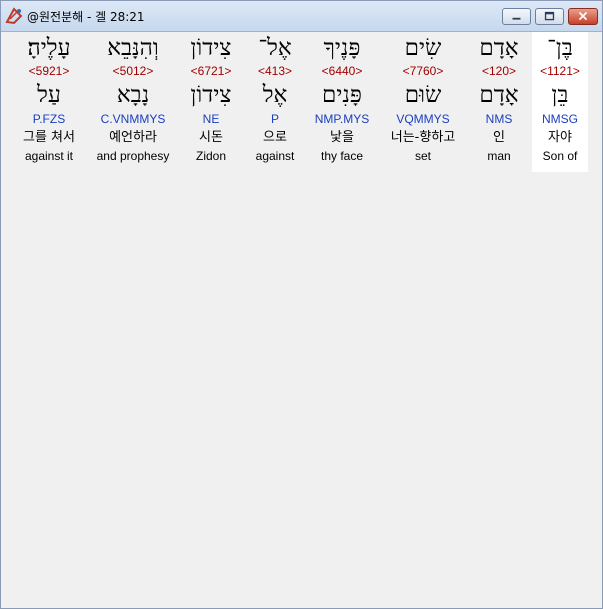  I want to click on hebrew-lemma: עַל, so click(49, 95).